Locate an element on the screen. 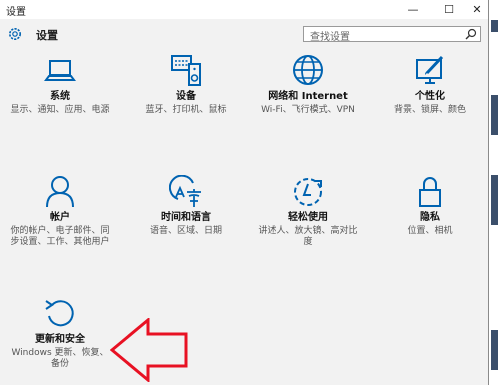 The height and width of the screenshot is (385, 500). refresh-icon is located at coordinates (59, 313).